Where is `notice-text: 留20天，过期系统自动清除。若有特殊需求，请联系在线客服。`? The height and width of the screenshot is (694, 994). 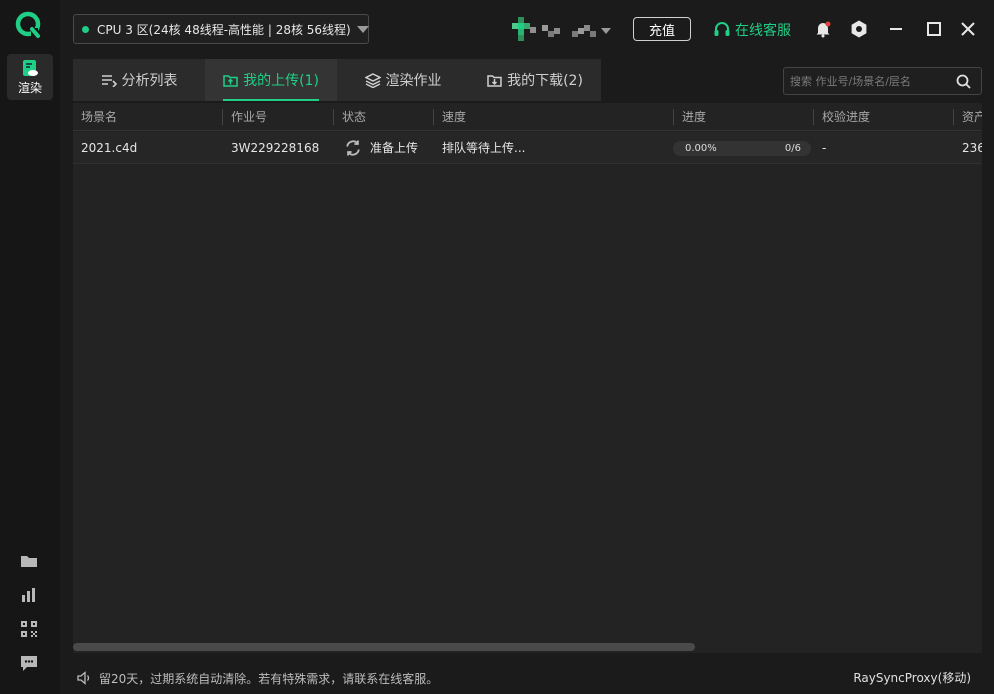
notice-text: 留20天，过期系统自动清除。若有特殊需求，请联系在线客服。 is located at coordinates (269, 678).